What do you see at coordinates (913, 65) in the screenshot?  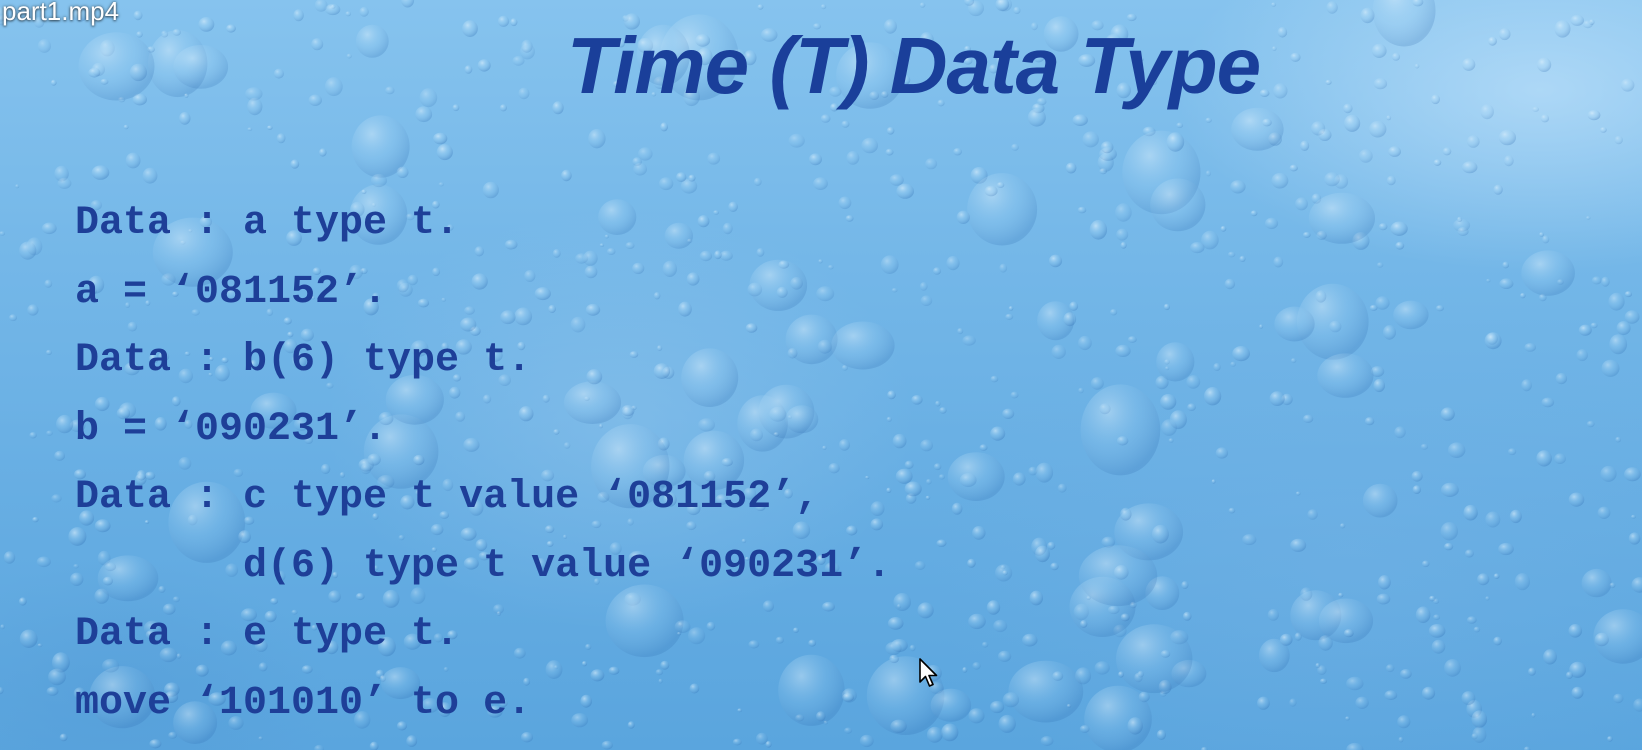 I see `slide-title: Time (T) Data Type` at bounding box center [913, 65].